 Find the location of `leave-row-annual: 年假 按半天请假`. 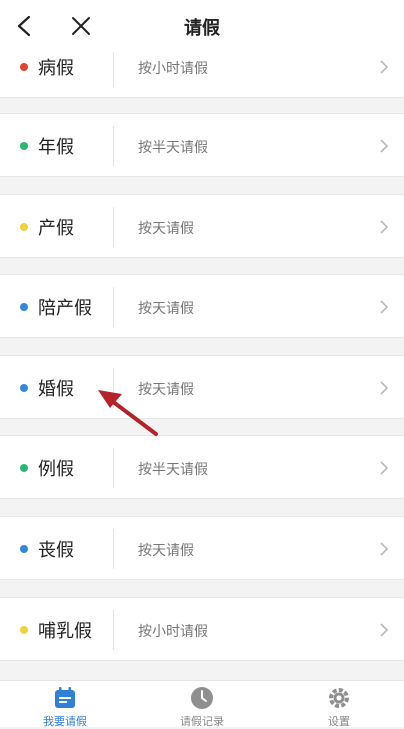

leave-row-annual: 年假 按半天请假 is located at coordinates (202, 145).